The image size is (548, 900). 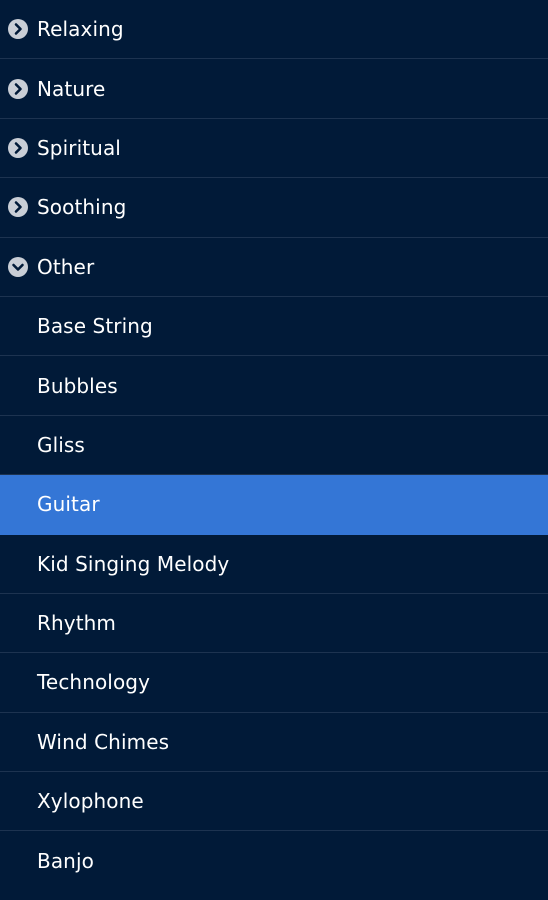 I want to click on group-other: Other, so click(x=274, y=267).